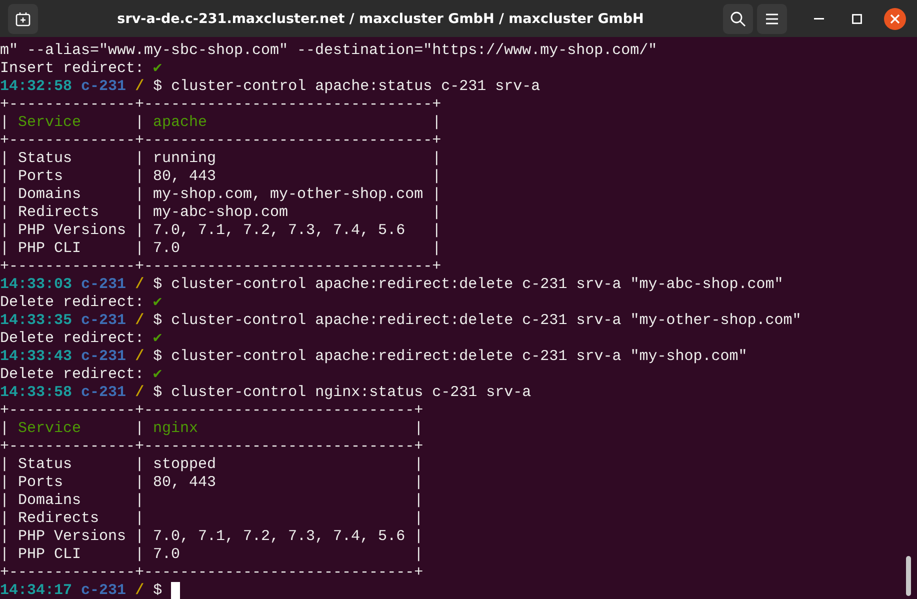 The height and width of the screenshot is (599, 917). Describe the element at coordinates (908, 576) in the screenshot. I see `scrollbar-thumb` at that location.